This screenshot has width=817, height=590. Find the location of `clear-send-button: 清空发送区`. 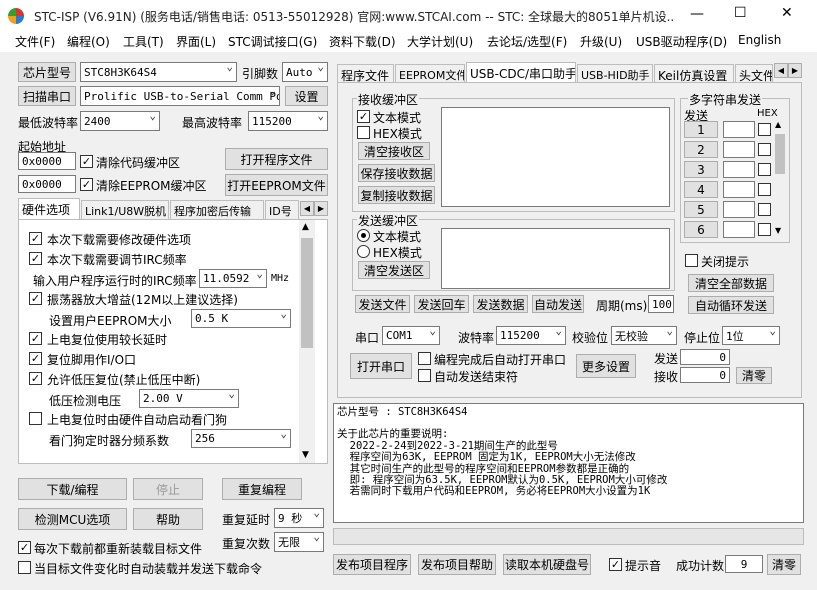

clear-send-button: 清空发送区 is located at coordinates (394, 270).